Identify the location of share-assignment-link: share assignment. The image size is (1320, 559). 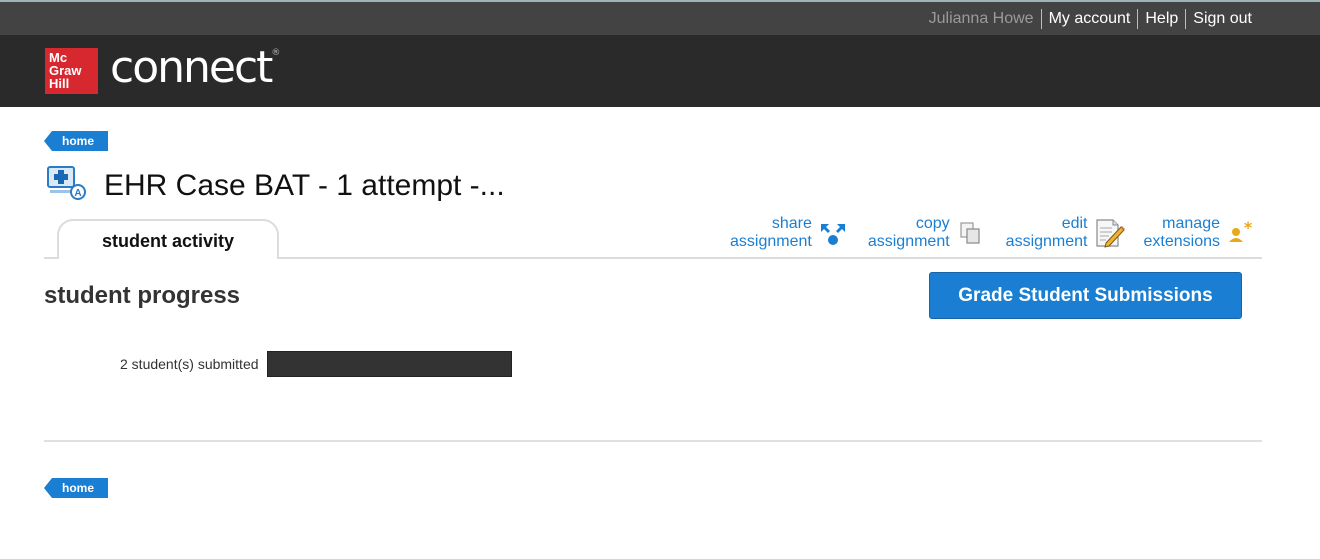
(790, 233).